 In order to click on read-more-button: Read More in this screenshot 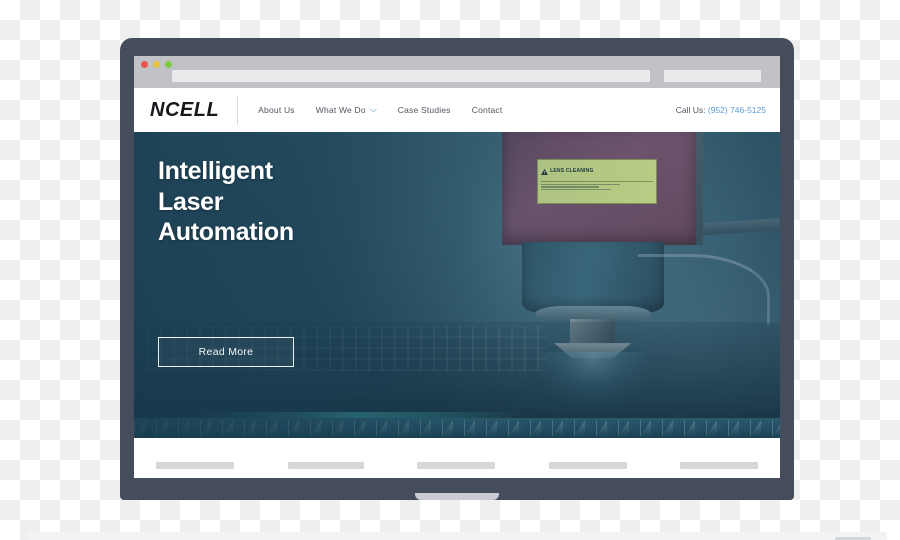, I will do `click(226, 352)`.